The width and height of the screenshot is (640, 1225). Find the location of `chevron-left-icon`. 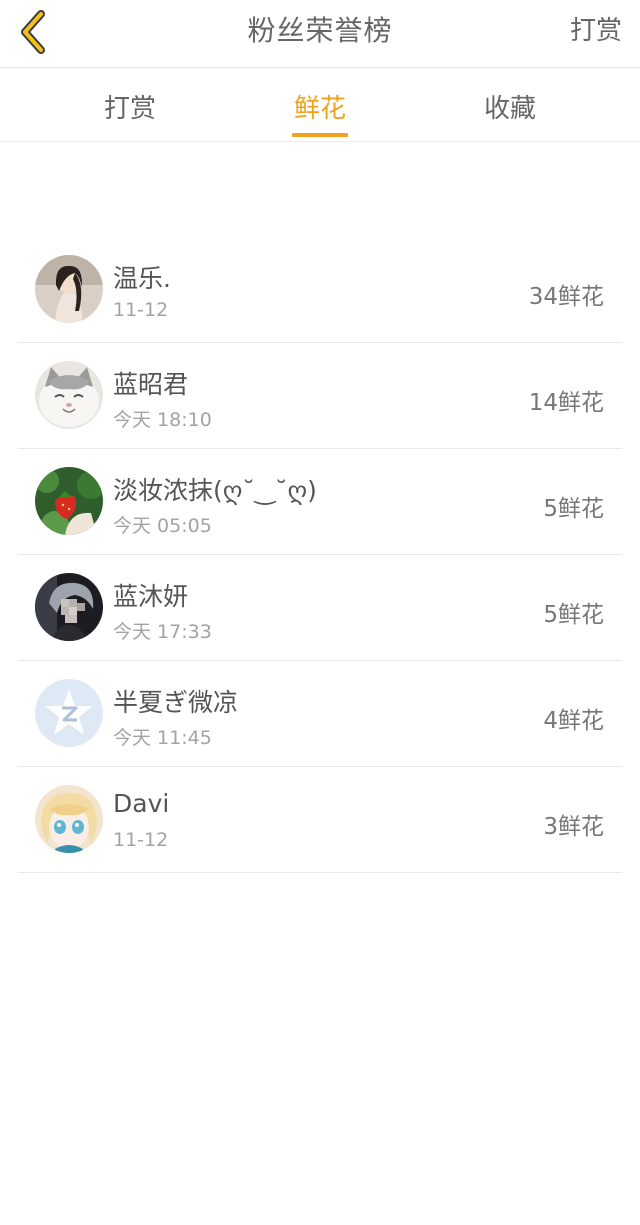

chevron-left-icon is located at coordinates (34, 32).